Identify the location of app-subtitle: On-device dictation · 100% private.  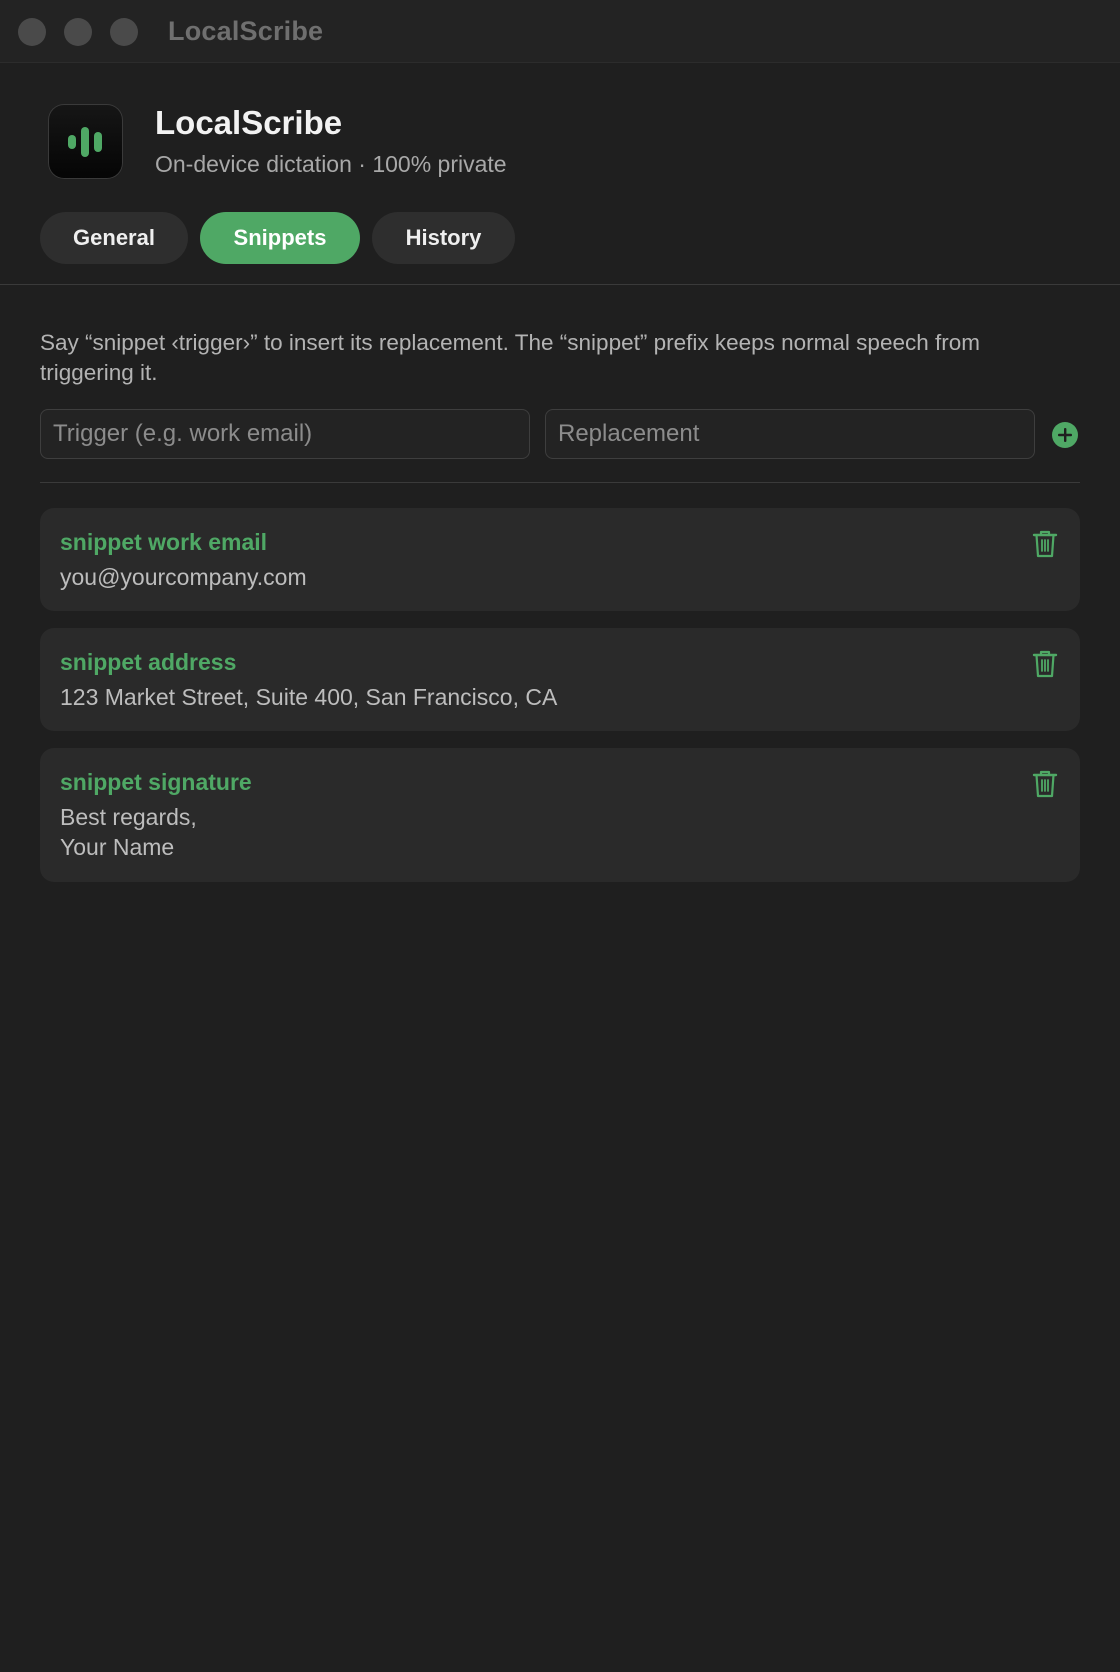
(331, 164).